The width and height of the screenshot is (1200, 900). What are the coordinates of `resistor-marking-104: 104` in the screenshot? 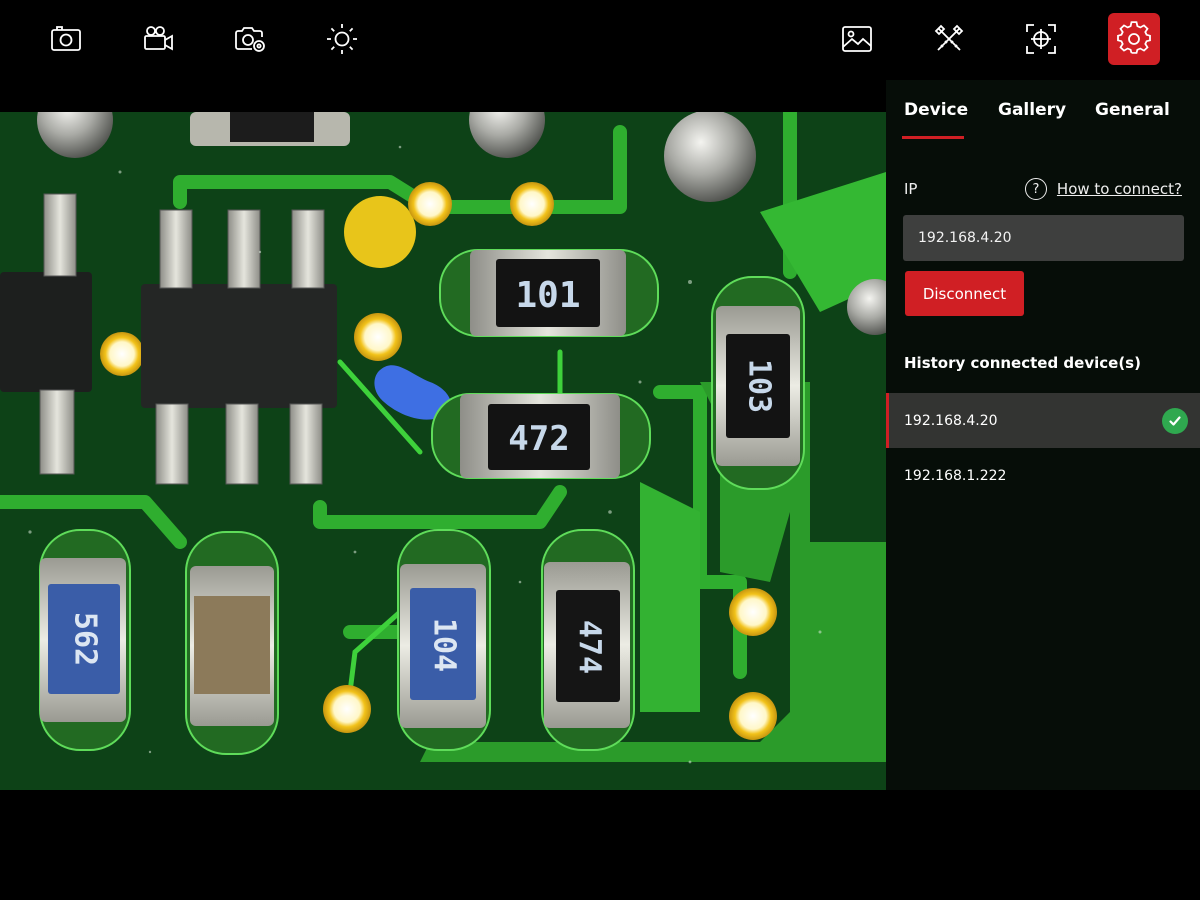 It's located at (444, 645).